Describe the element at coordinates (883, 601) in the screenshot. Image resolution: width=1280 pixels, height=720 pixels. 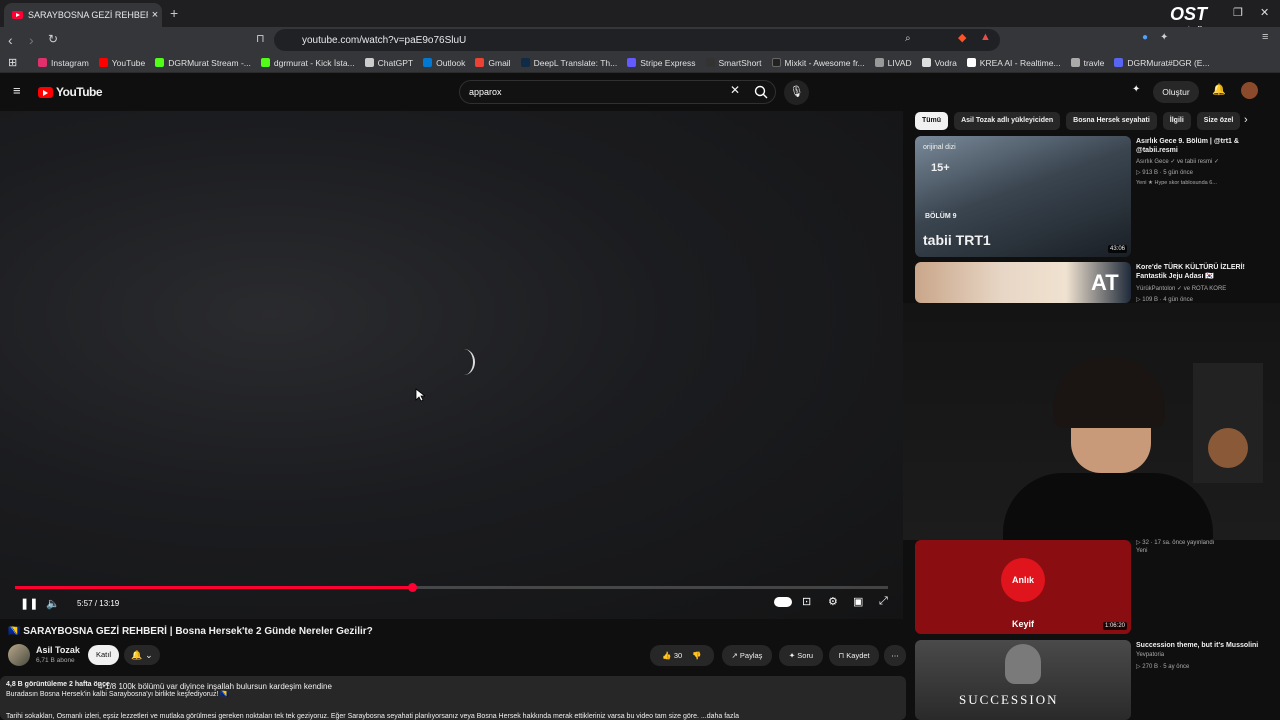
I see `fullscreen-icon: ⤢` at that location.